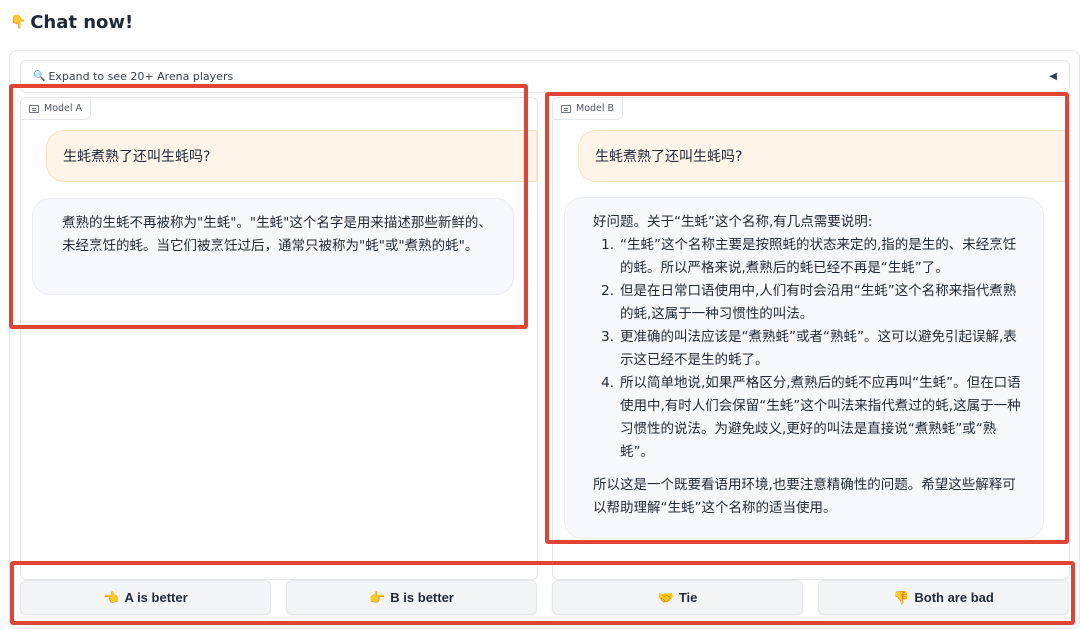  What do you see at coordinates (665, 597) in the screenshot?
I see `handshake-icon: 🤝` at bounding box center [665, 597].